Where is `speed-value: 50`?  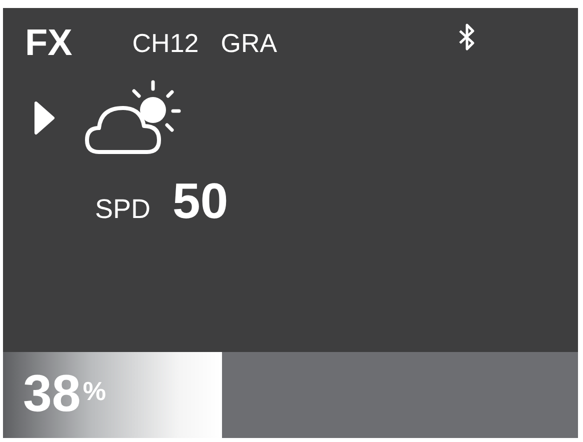 speed-value: 50 is located at coordinates (200, 201).